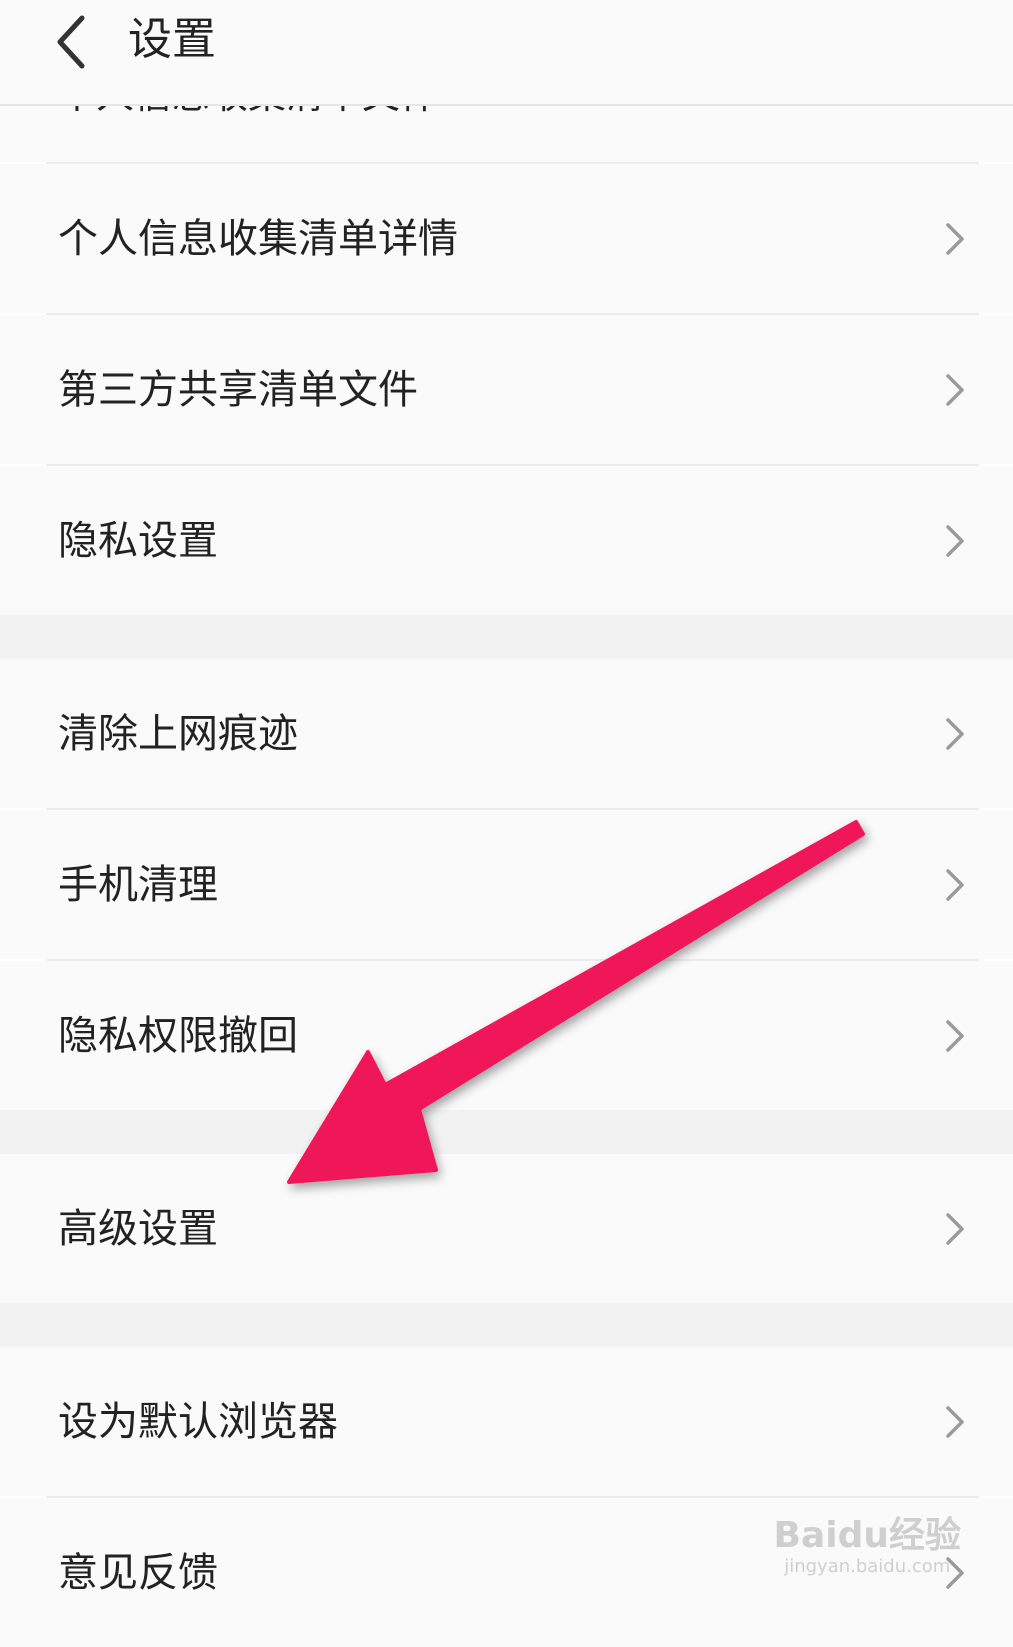 The width and height of the screenshot is (1013, 1647). What do you see at coordinates (506, 884) in the screenshot?
I see `settings-item-phone-cleanup: 手机清理` at bounding box center [506, 884].